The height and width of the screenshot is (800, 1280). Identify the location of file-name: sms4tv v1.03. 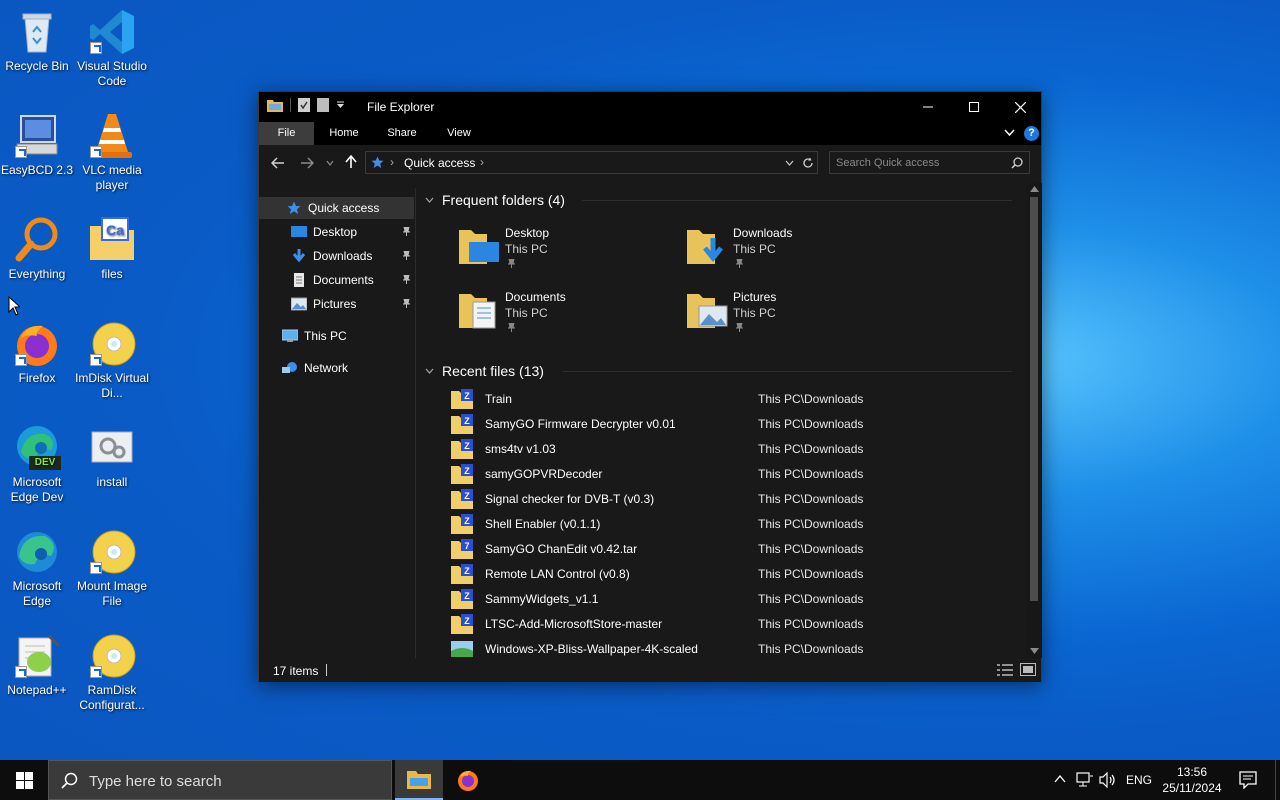
(520, 449).